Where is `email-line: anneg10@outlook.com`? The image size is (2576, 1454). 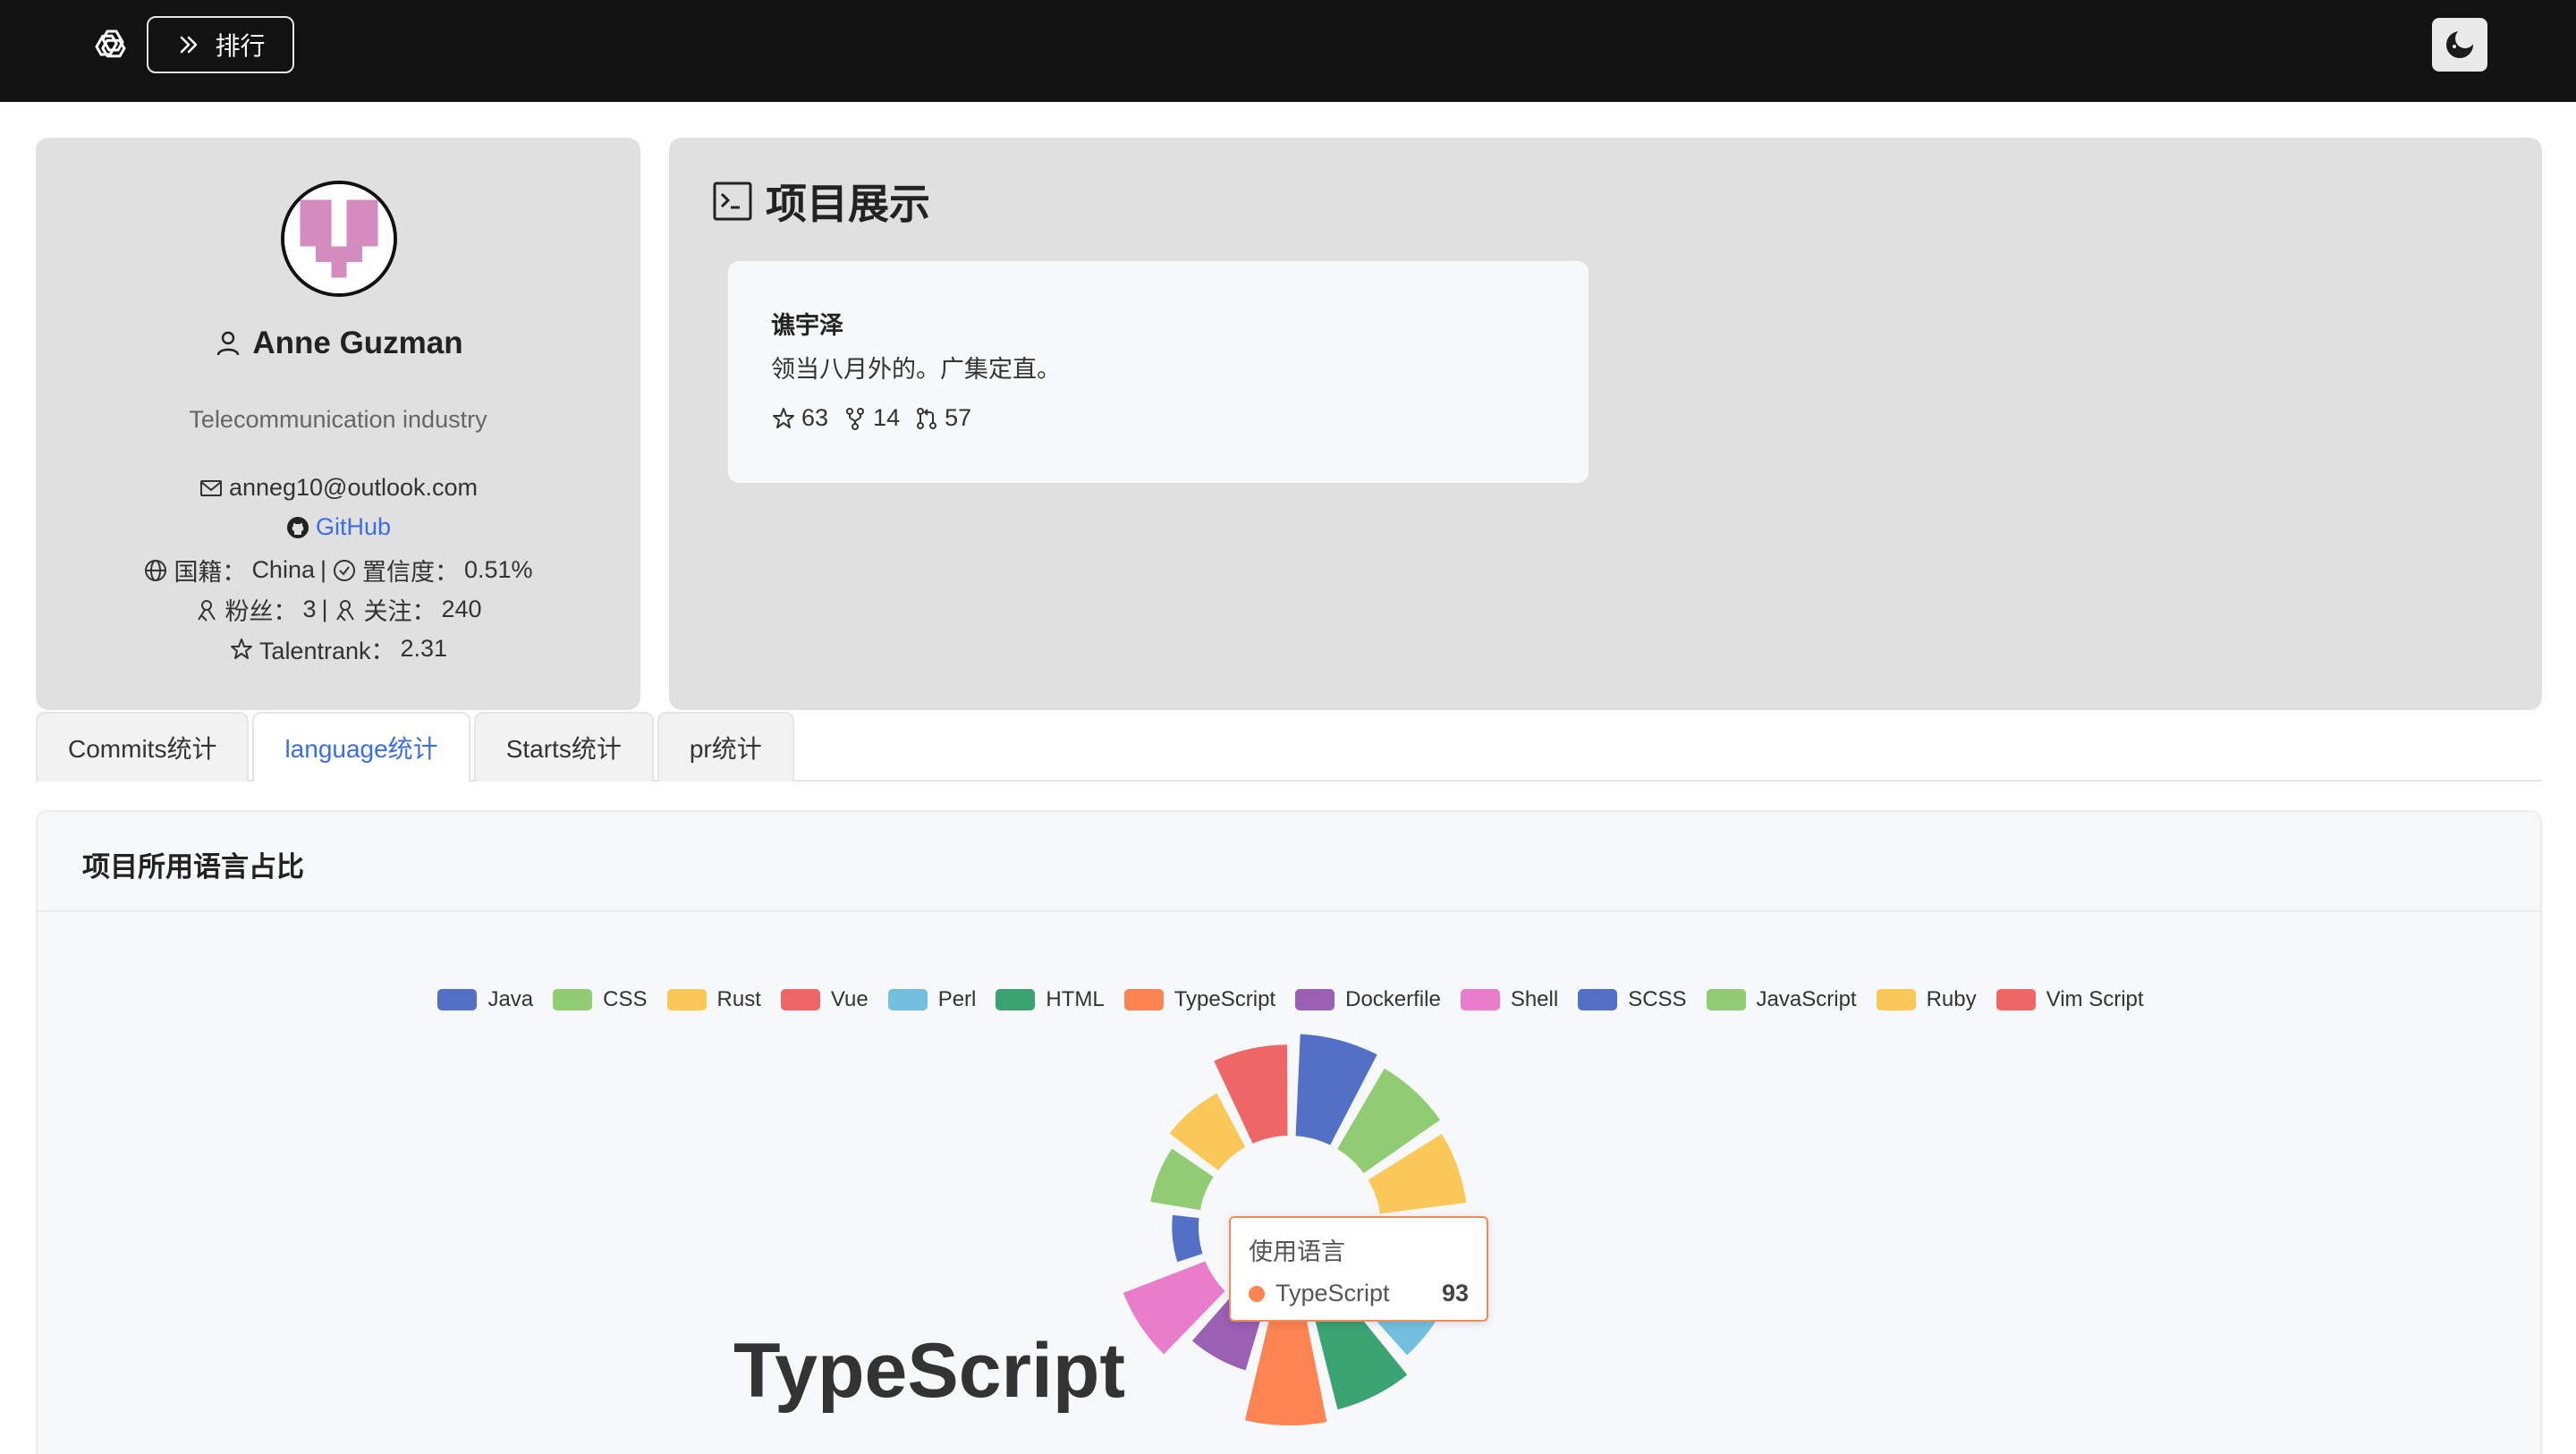
email-line: anneg10@outlook.com is located at coordinates (338, 488).